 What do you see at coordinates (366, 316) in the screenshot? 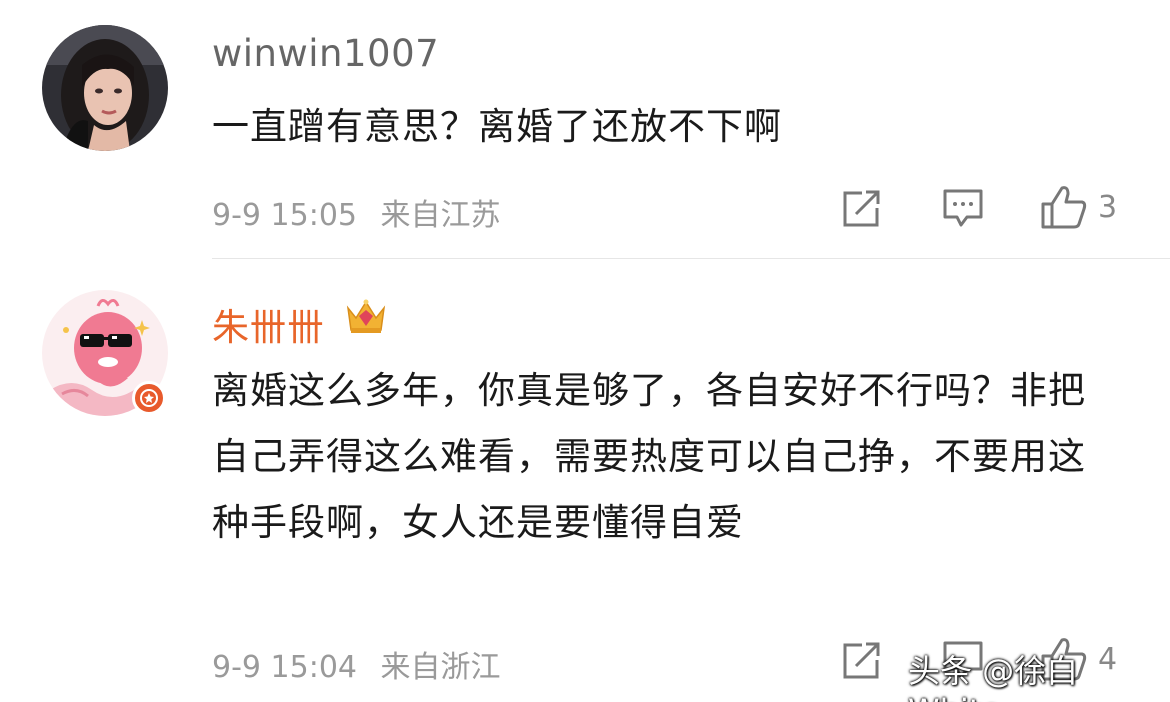
I see `crown-icon` at bounding box center [366, 316].